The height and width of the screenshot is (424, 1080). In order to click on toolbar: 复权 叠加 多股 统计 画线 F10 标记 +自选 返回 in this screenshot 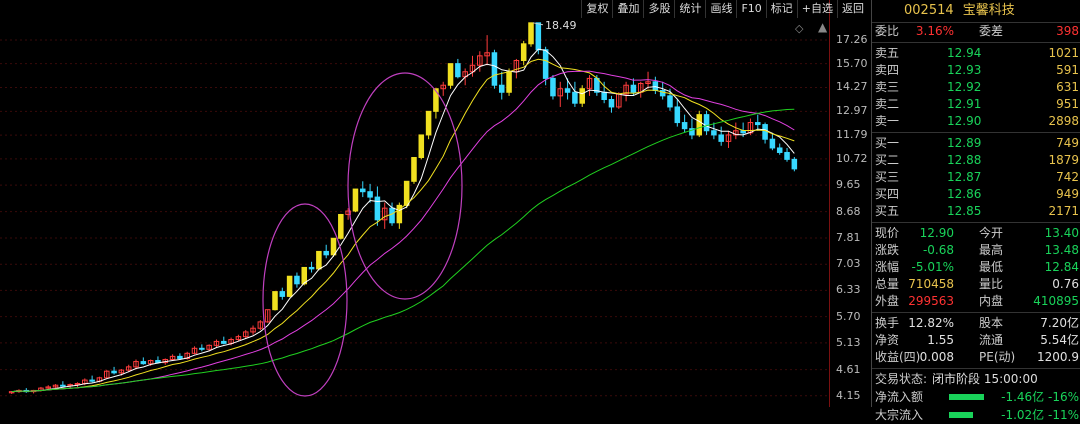, I will do `click(724, 9)`.